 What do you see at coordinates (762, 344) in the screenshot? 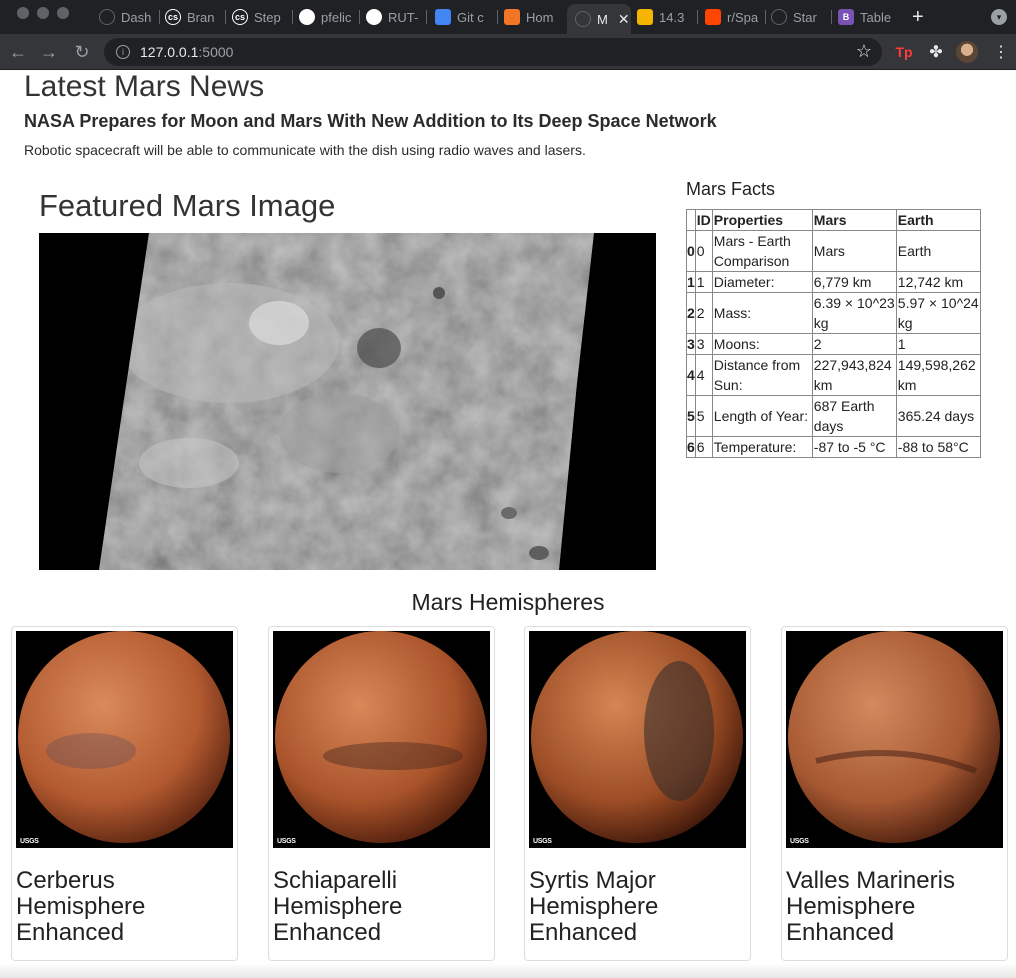
I see `table-cell-property: Moons:` at bounding box center [762, 344].